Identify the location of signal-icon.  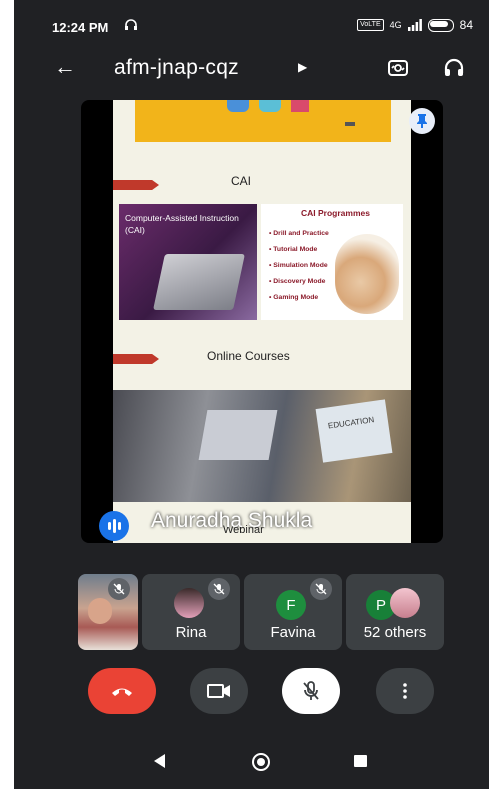
(414, 25).